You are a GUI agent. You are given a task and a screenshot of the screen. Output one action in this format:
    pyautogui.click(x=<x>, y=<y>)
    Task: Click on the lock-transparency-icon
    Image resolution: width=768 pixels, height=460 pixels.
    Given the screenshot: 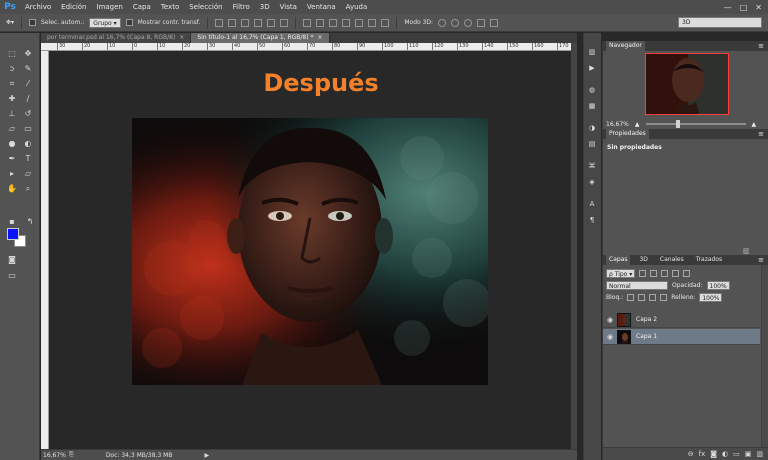 What is the action you would take?
    pyautogui.click(x=631, y=297)
    